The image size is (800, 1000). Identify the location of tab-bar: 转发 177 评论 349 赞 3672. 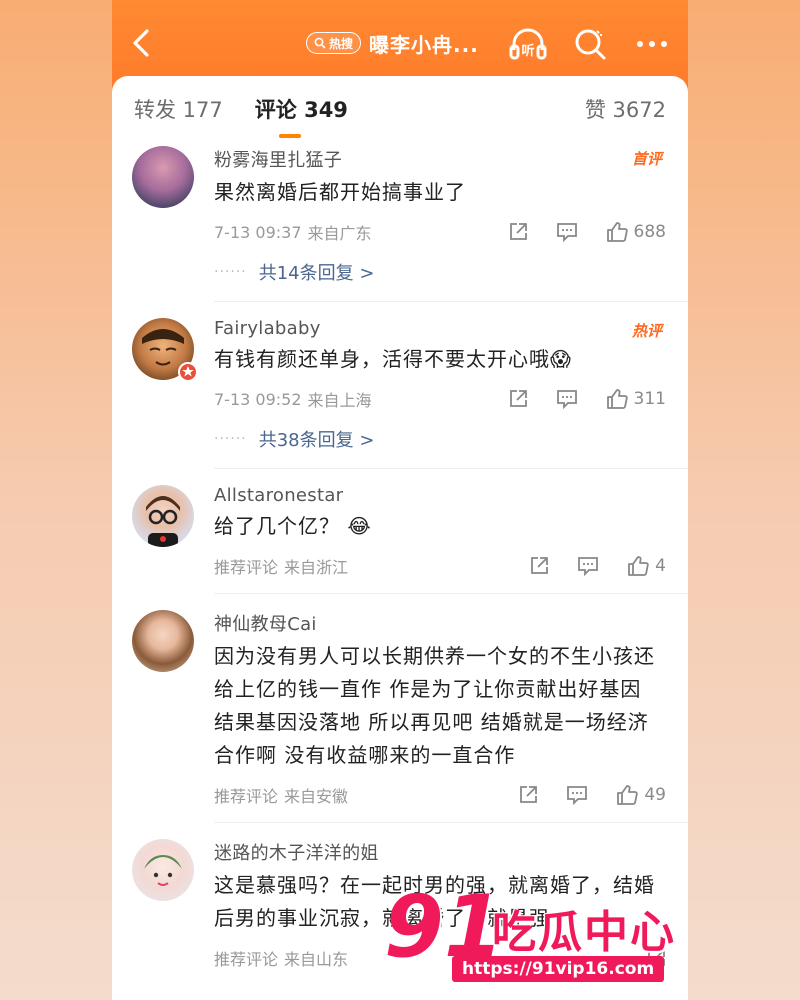
(400, 109).